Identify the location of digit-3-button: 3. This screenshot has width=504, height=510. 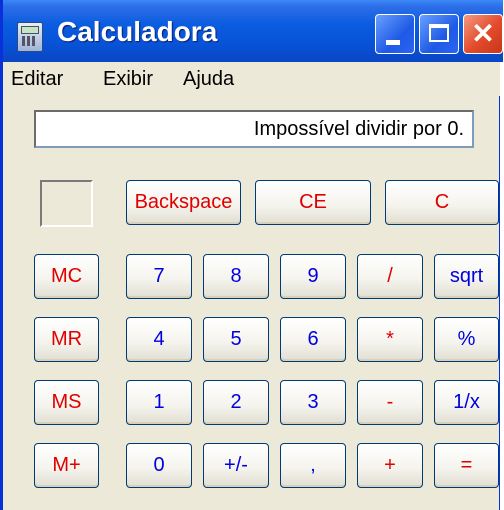
(313, 402).